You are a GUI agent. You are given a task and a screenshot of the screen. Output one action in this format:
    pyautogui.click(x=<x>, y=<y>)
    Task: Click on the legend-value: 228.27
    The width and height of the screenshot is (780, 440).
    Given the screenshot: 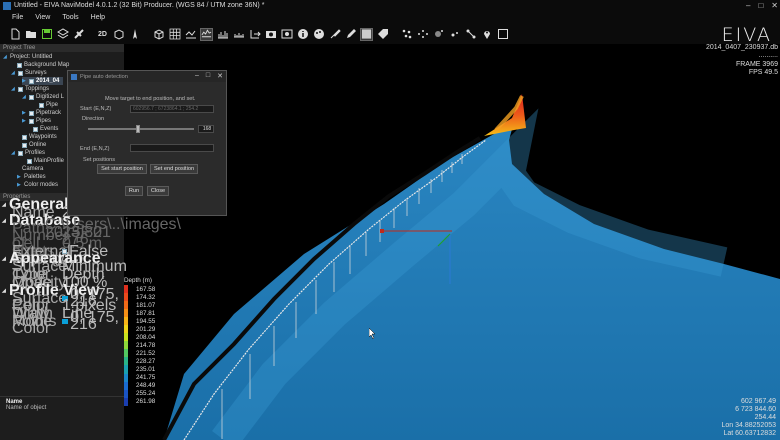 What is the action you would take?
    pyautogui.click(x=146, y=361)
    